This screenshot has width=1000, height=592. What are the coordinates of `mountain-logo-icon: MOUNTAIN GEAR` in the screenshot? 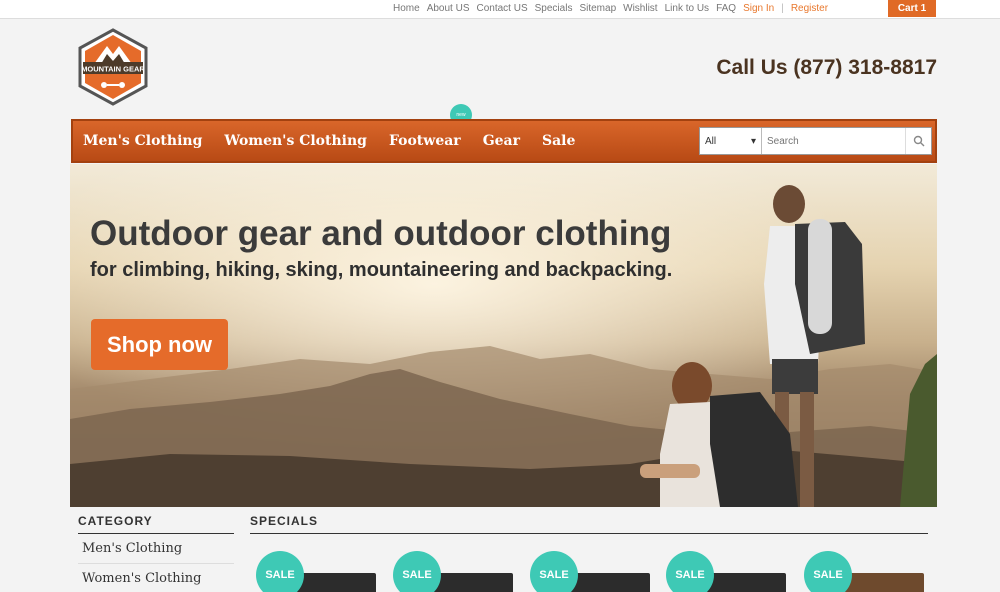 It's located at (113, 67).